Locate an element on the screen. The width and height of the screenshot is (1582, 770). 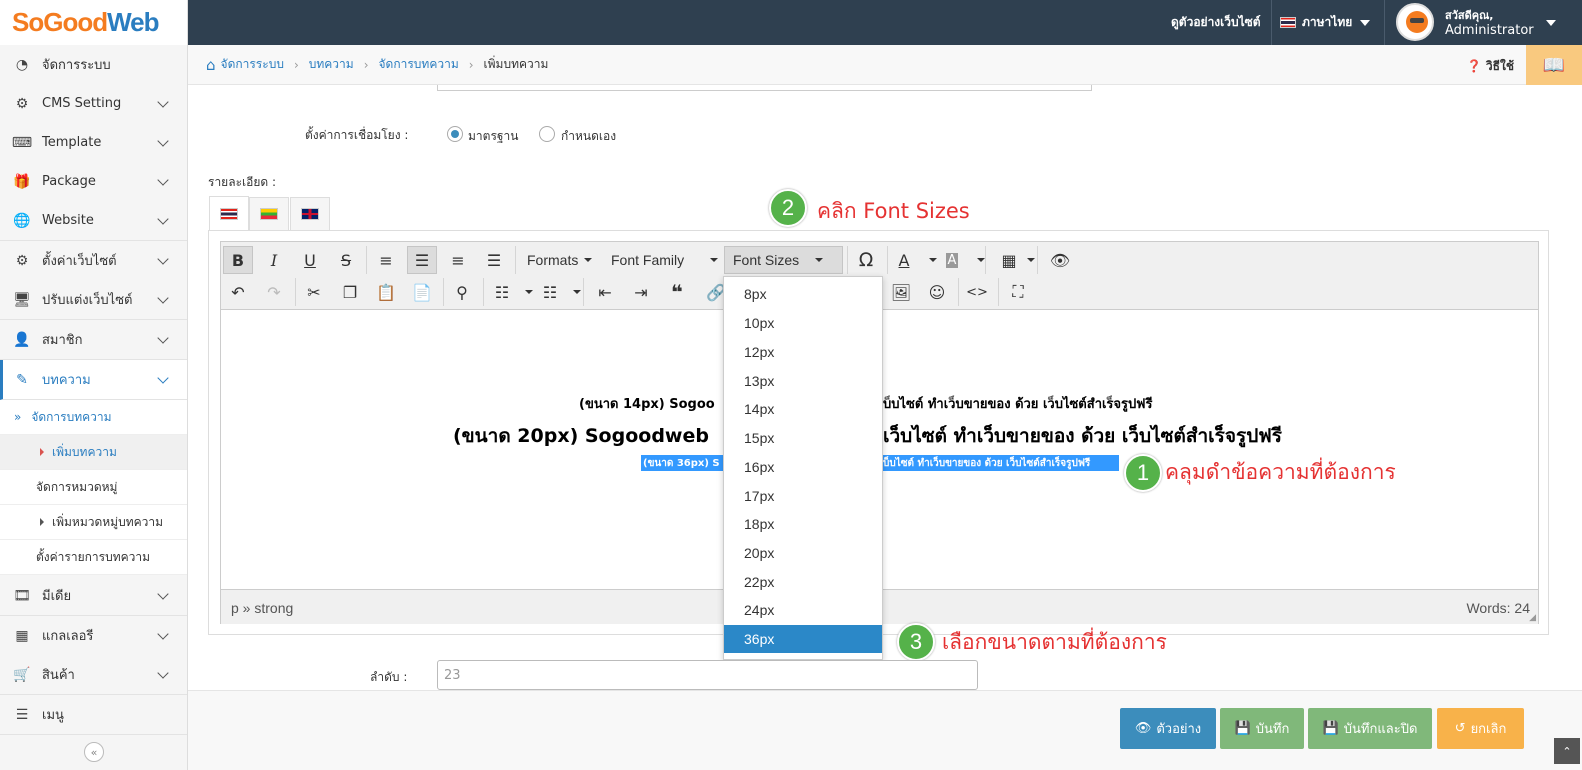
font-size-option: 18px is located at coordinates (803, 524).